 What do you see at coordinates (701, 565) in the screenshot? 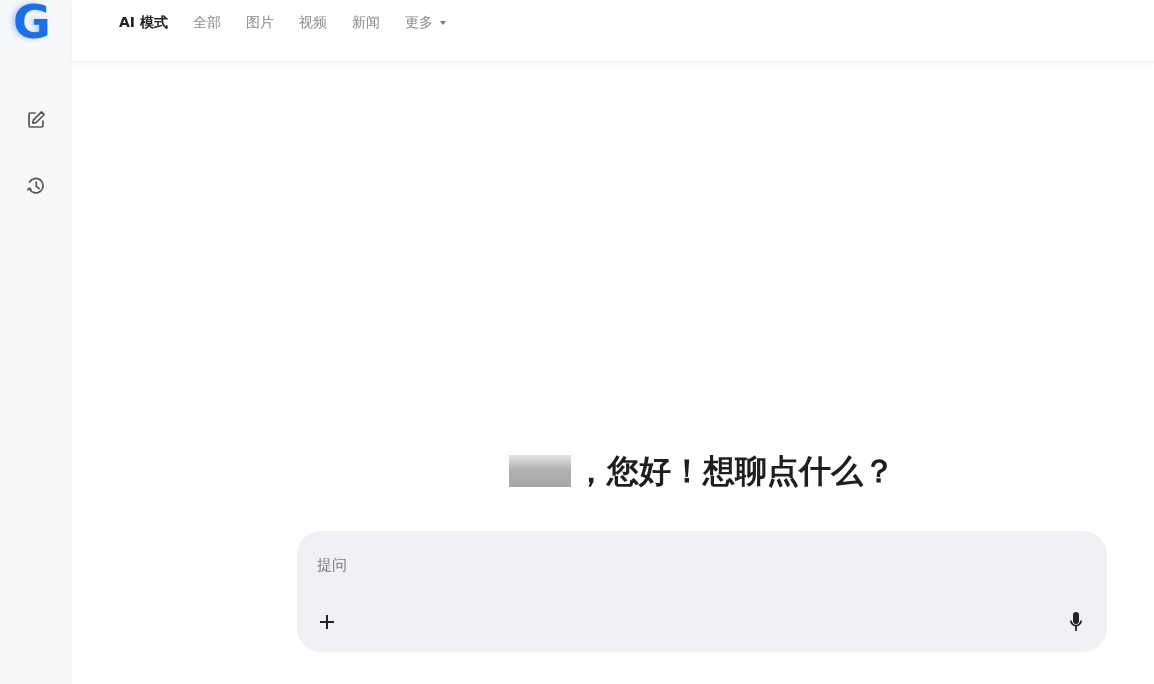
I see `prompt-field: 提问` at bounding box center [701, 565].